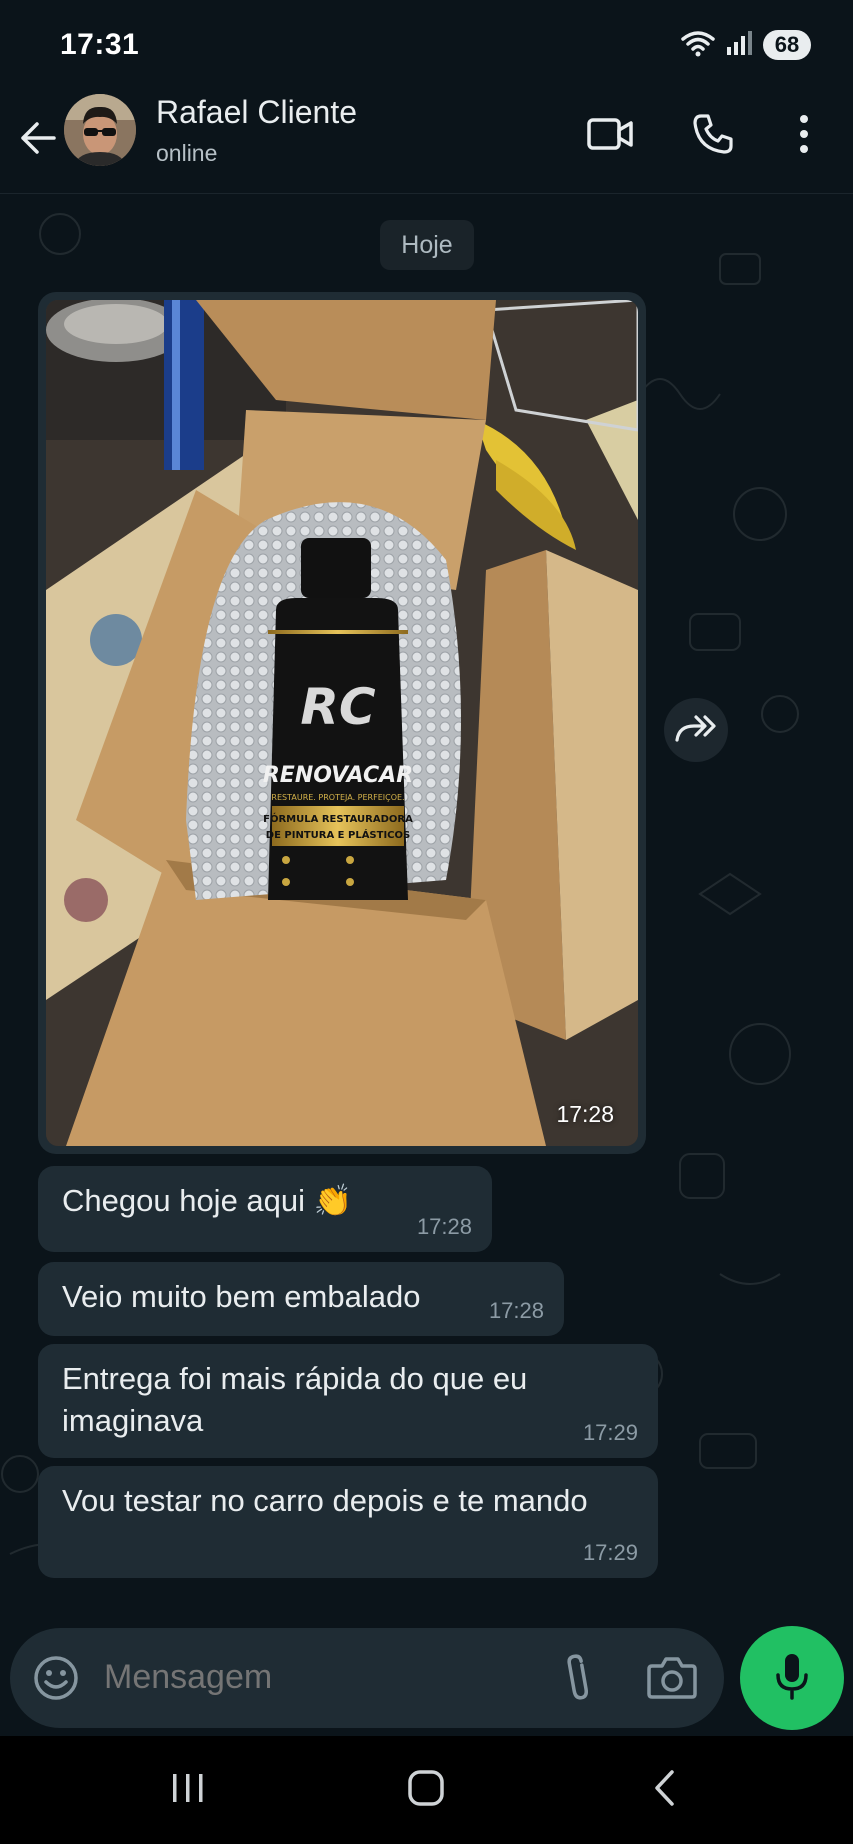 Image resolution: width=853 pixels, height=1844 pixels. I want to click on label-tagline: RESTAURE. PROTEJA. PERFEIÇOE., so click(337, 797).